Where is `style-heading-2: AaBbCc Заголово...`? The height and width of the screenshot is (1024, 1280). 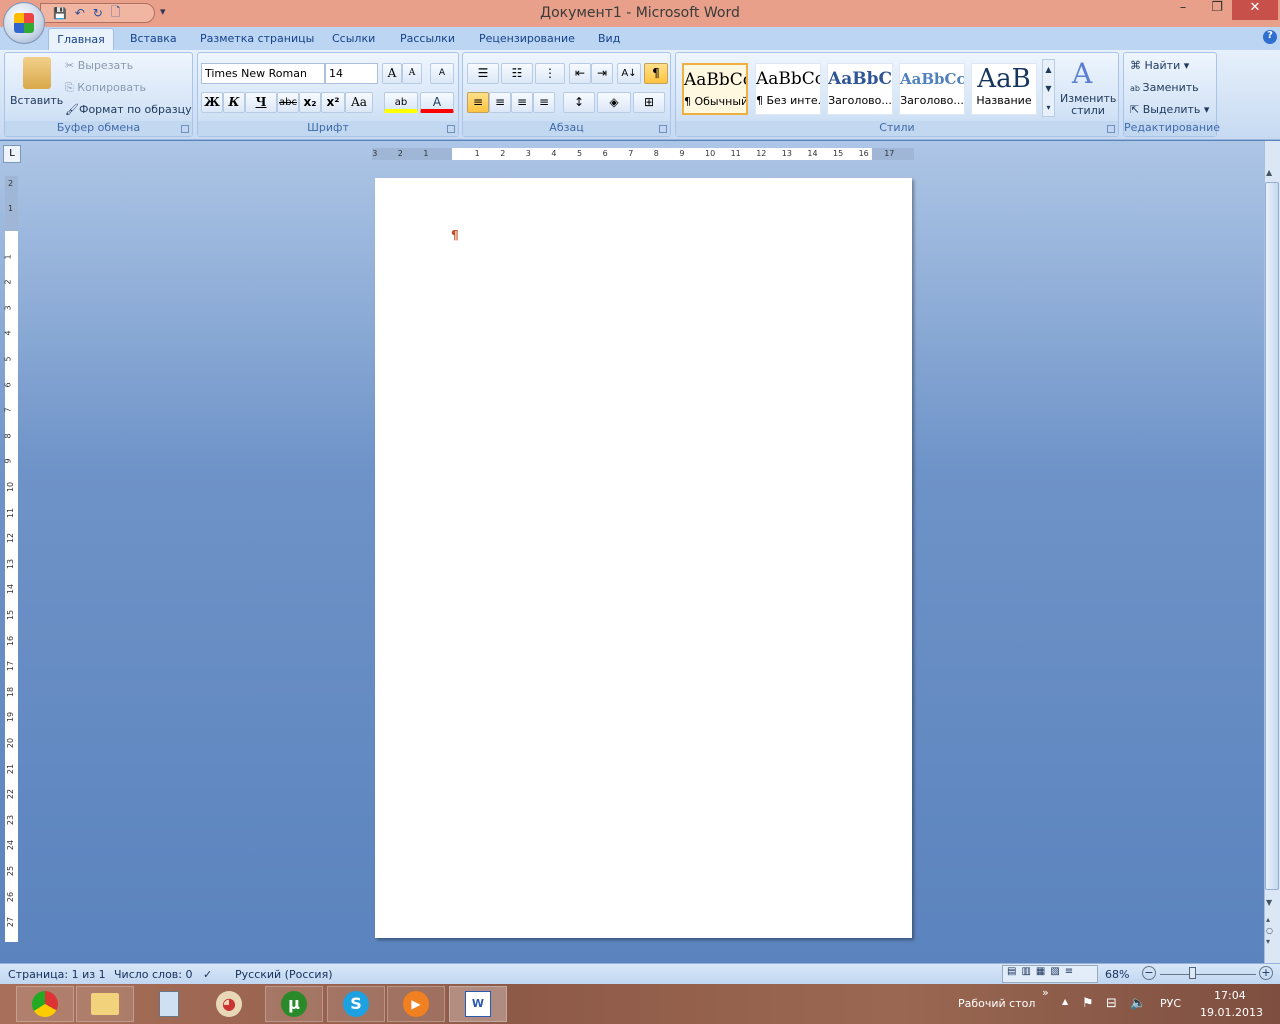 style-heading-2: AaBbCc Заголово... is located at coordinates (932, 89).